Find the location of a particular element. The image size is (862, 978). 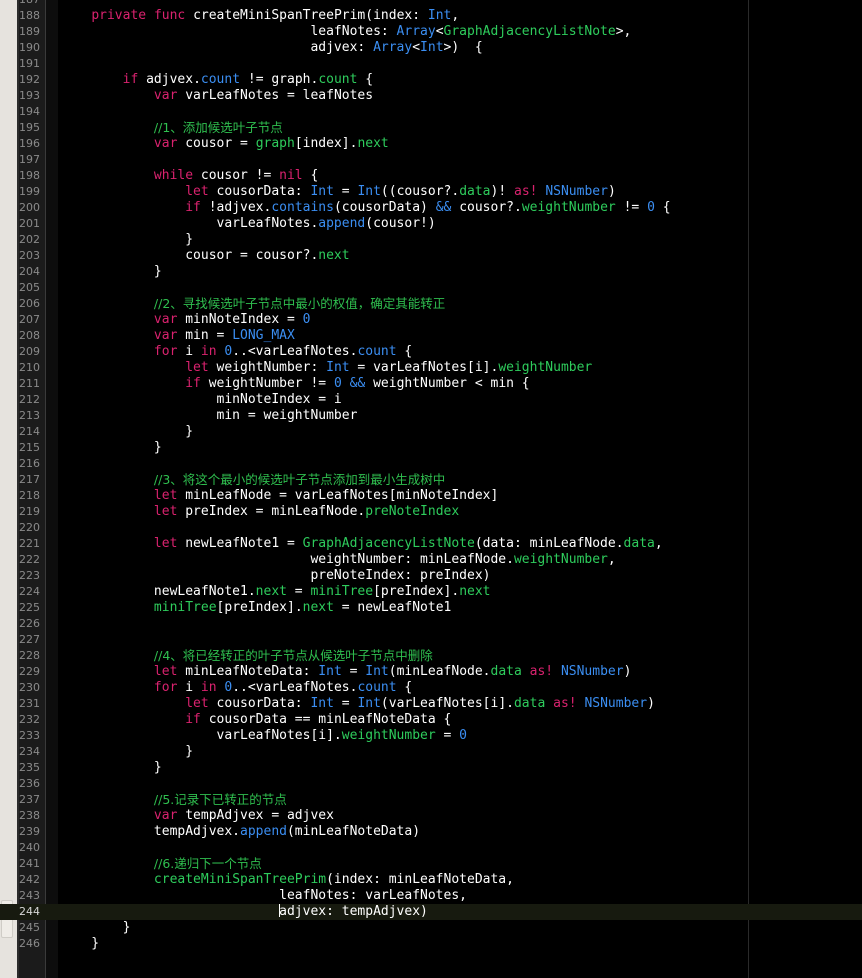

code-text: minNoteIndex = i is located at coordinates (461, 400).